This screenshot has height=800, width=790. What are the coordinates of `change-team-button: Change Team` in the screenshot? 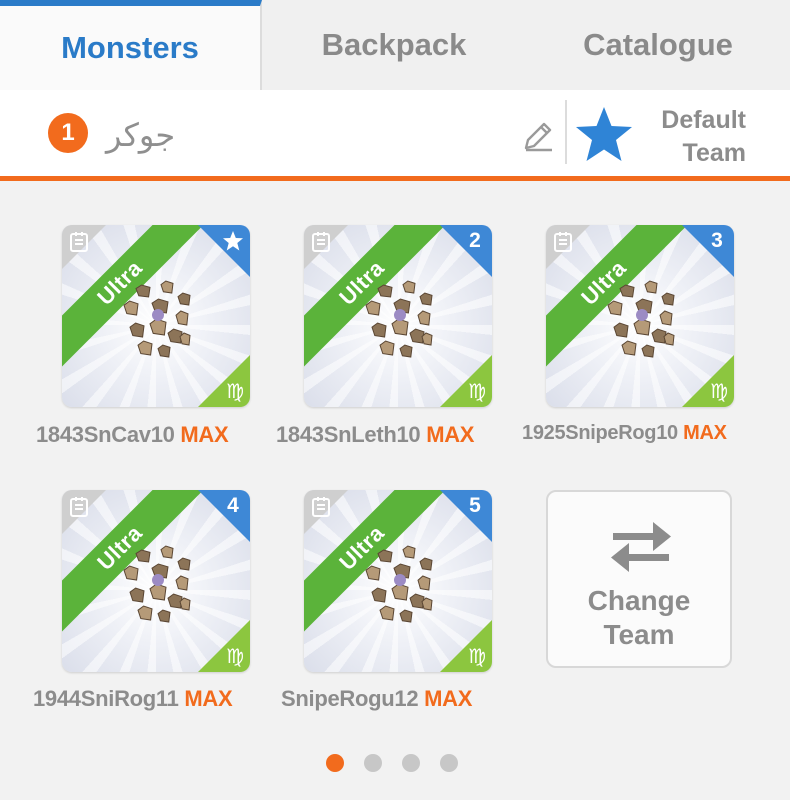 It's located at (639, 579).